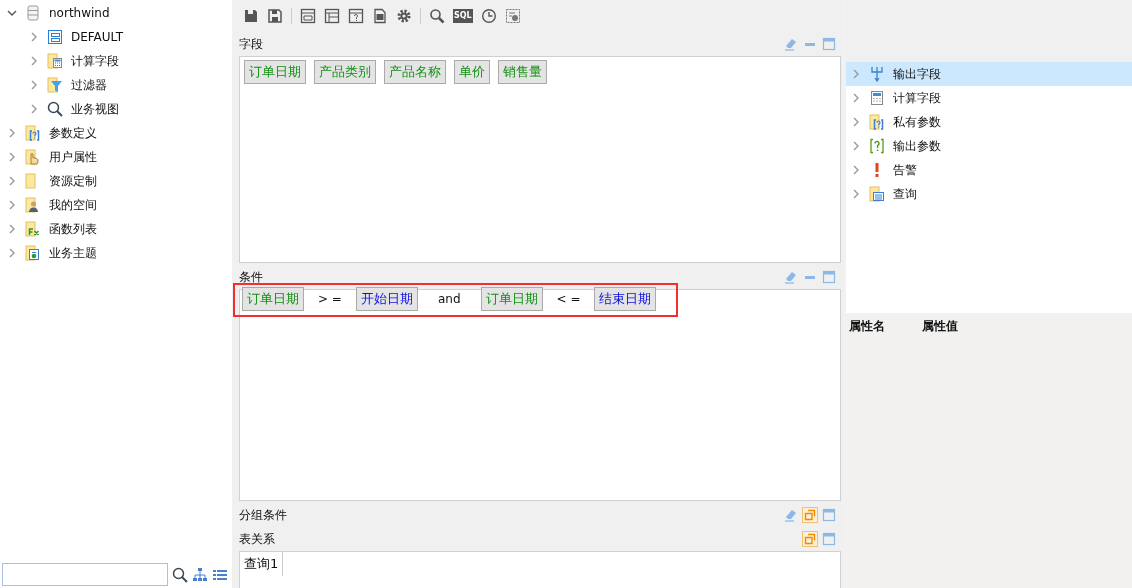  I want to click on calculator-icon, so click(877, 98).